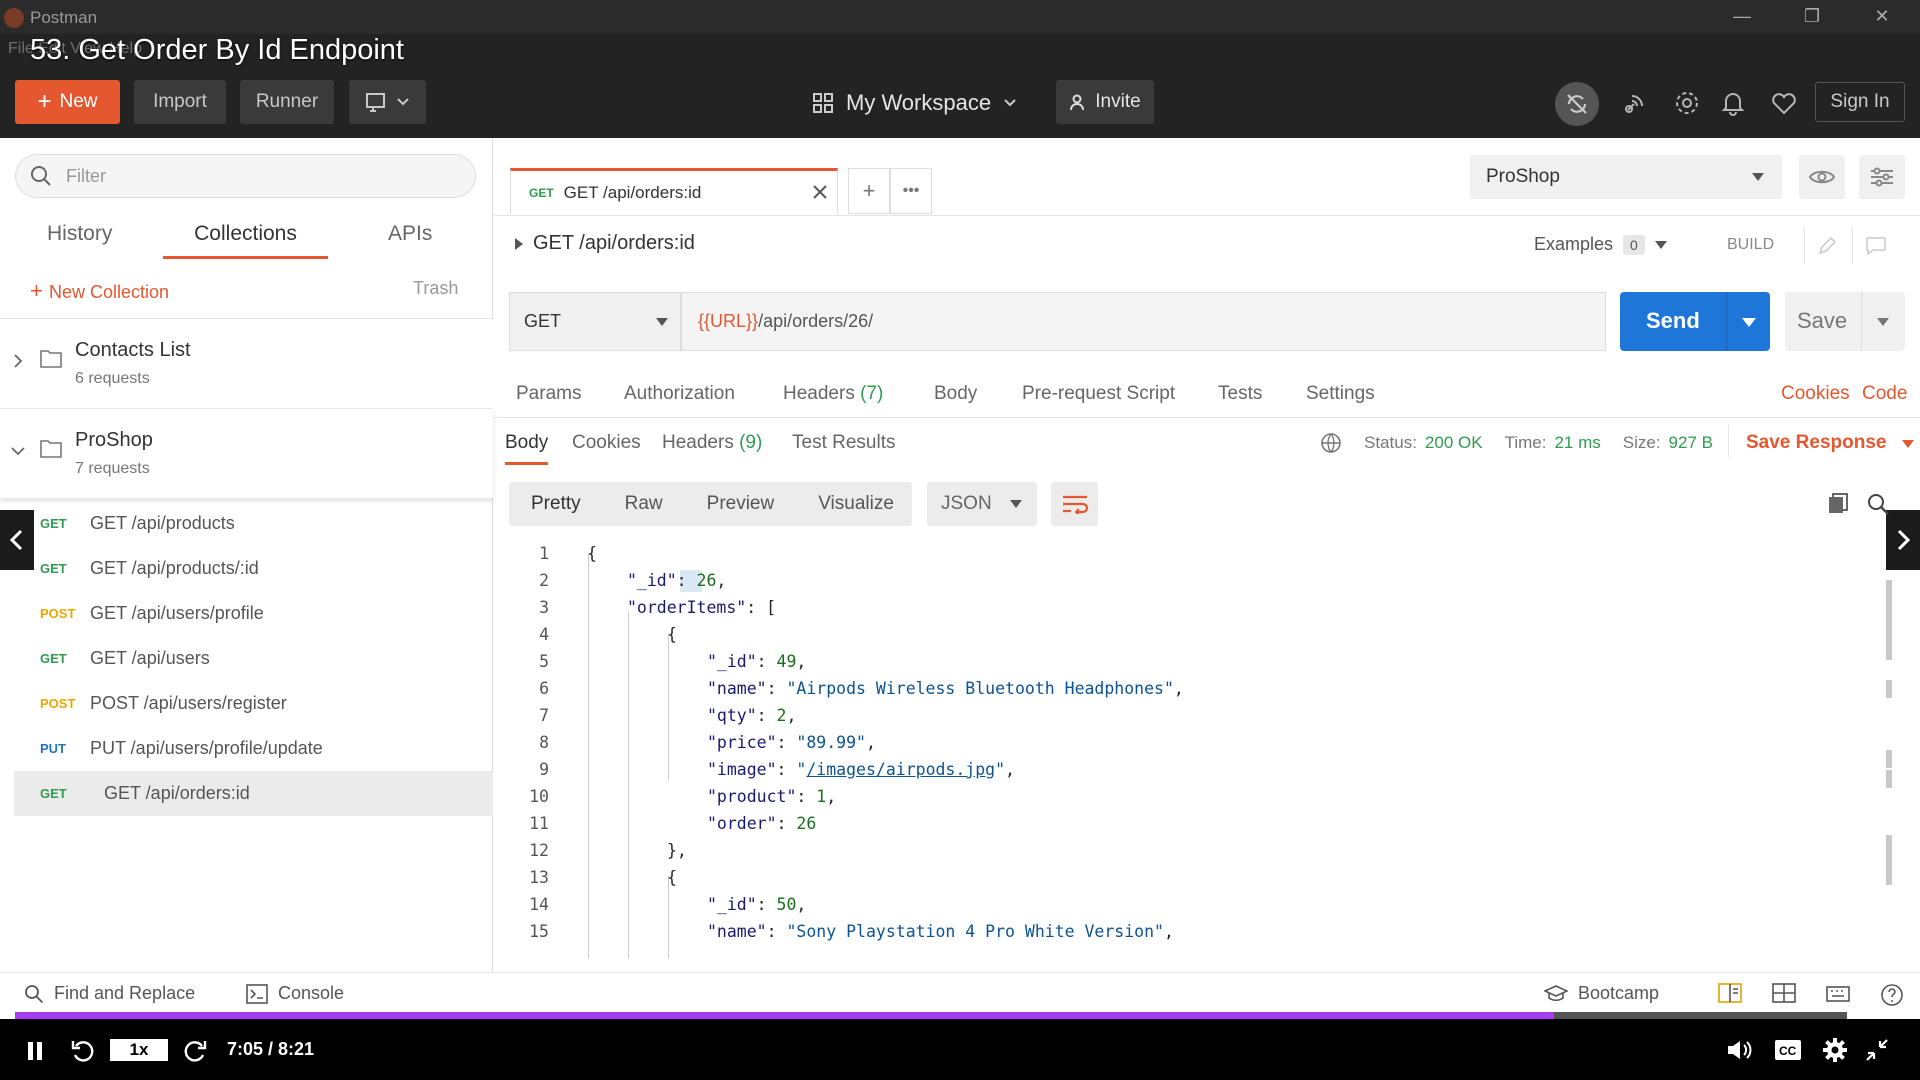  I want to click on request-item: GET GET /api/products, so click(246, 523).